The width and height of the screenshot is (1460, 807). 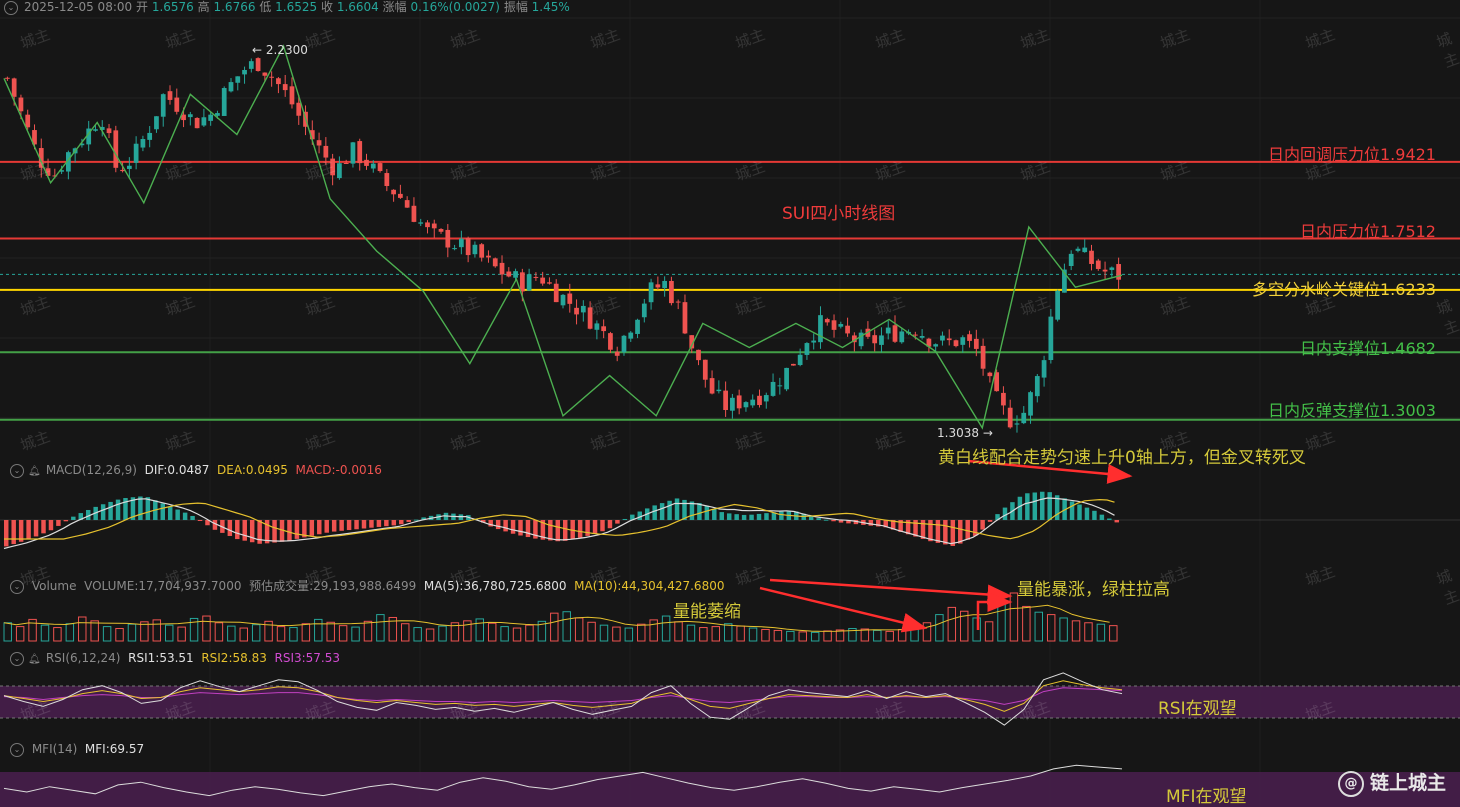 What do you see at coordinates (495, 586) in the screenshot?
I see `ma5-value: MA(5):36,780,725.6800` at bounding box center [495, 586].